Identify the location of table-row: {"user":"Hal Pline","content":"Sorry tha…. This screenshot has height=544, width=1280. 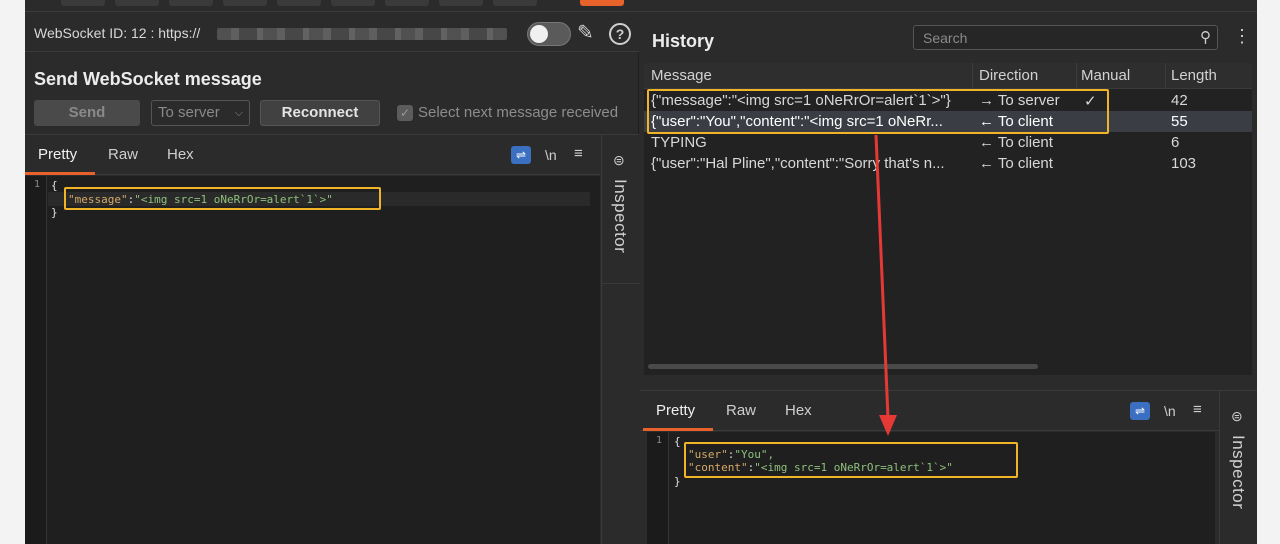
(948, 163).